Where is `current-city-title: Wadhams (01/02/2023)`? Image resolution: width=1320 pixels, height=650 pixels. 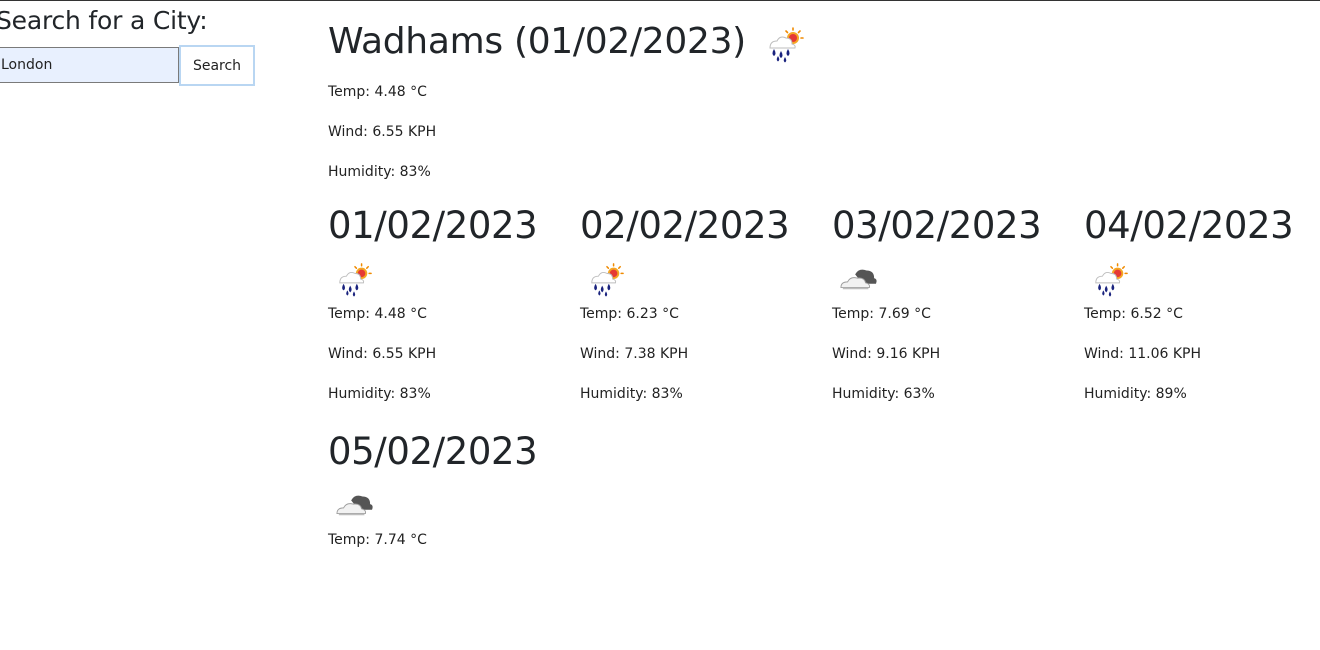 current-city-title: Wadhams (01/02/2023) is located at coordinates (537, 41).